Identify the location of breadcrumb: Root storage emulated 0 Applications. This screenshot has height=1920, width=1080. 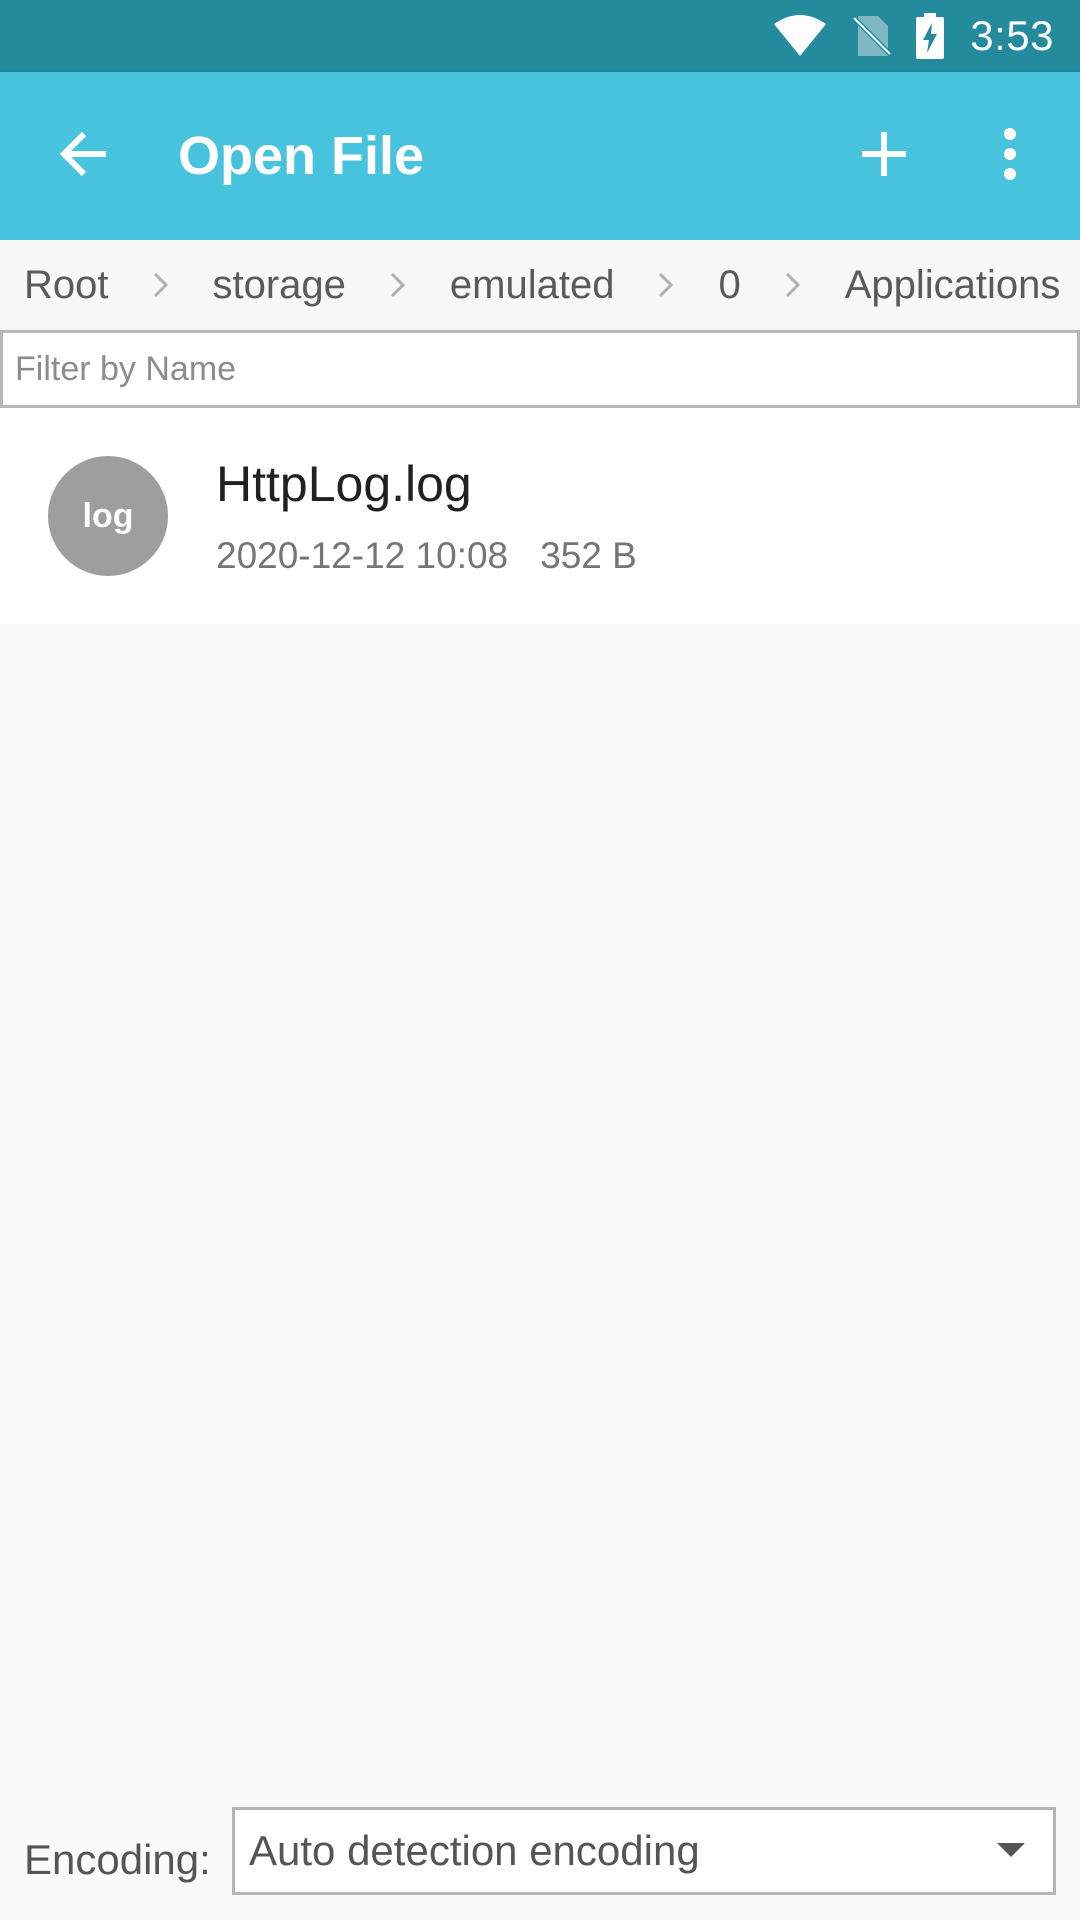
(540, 285).